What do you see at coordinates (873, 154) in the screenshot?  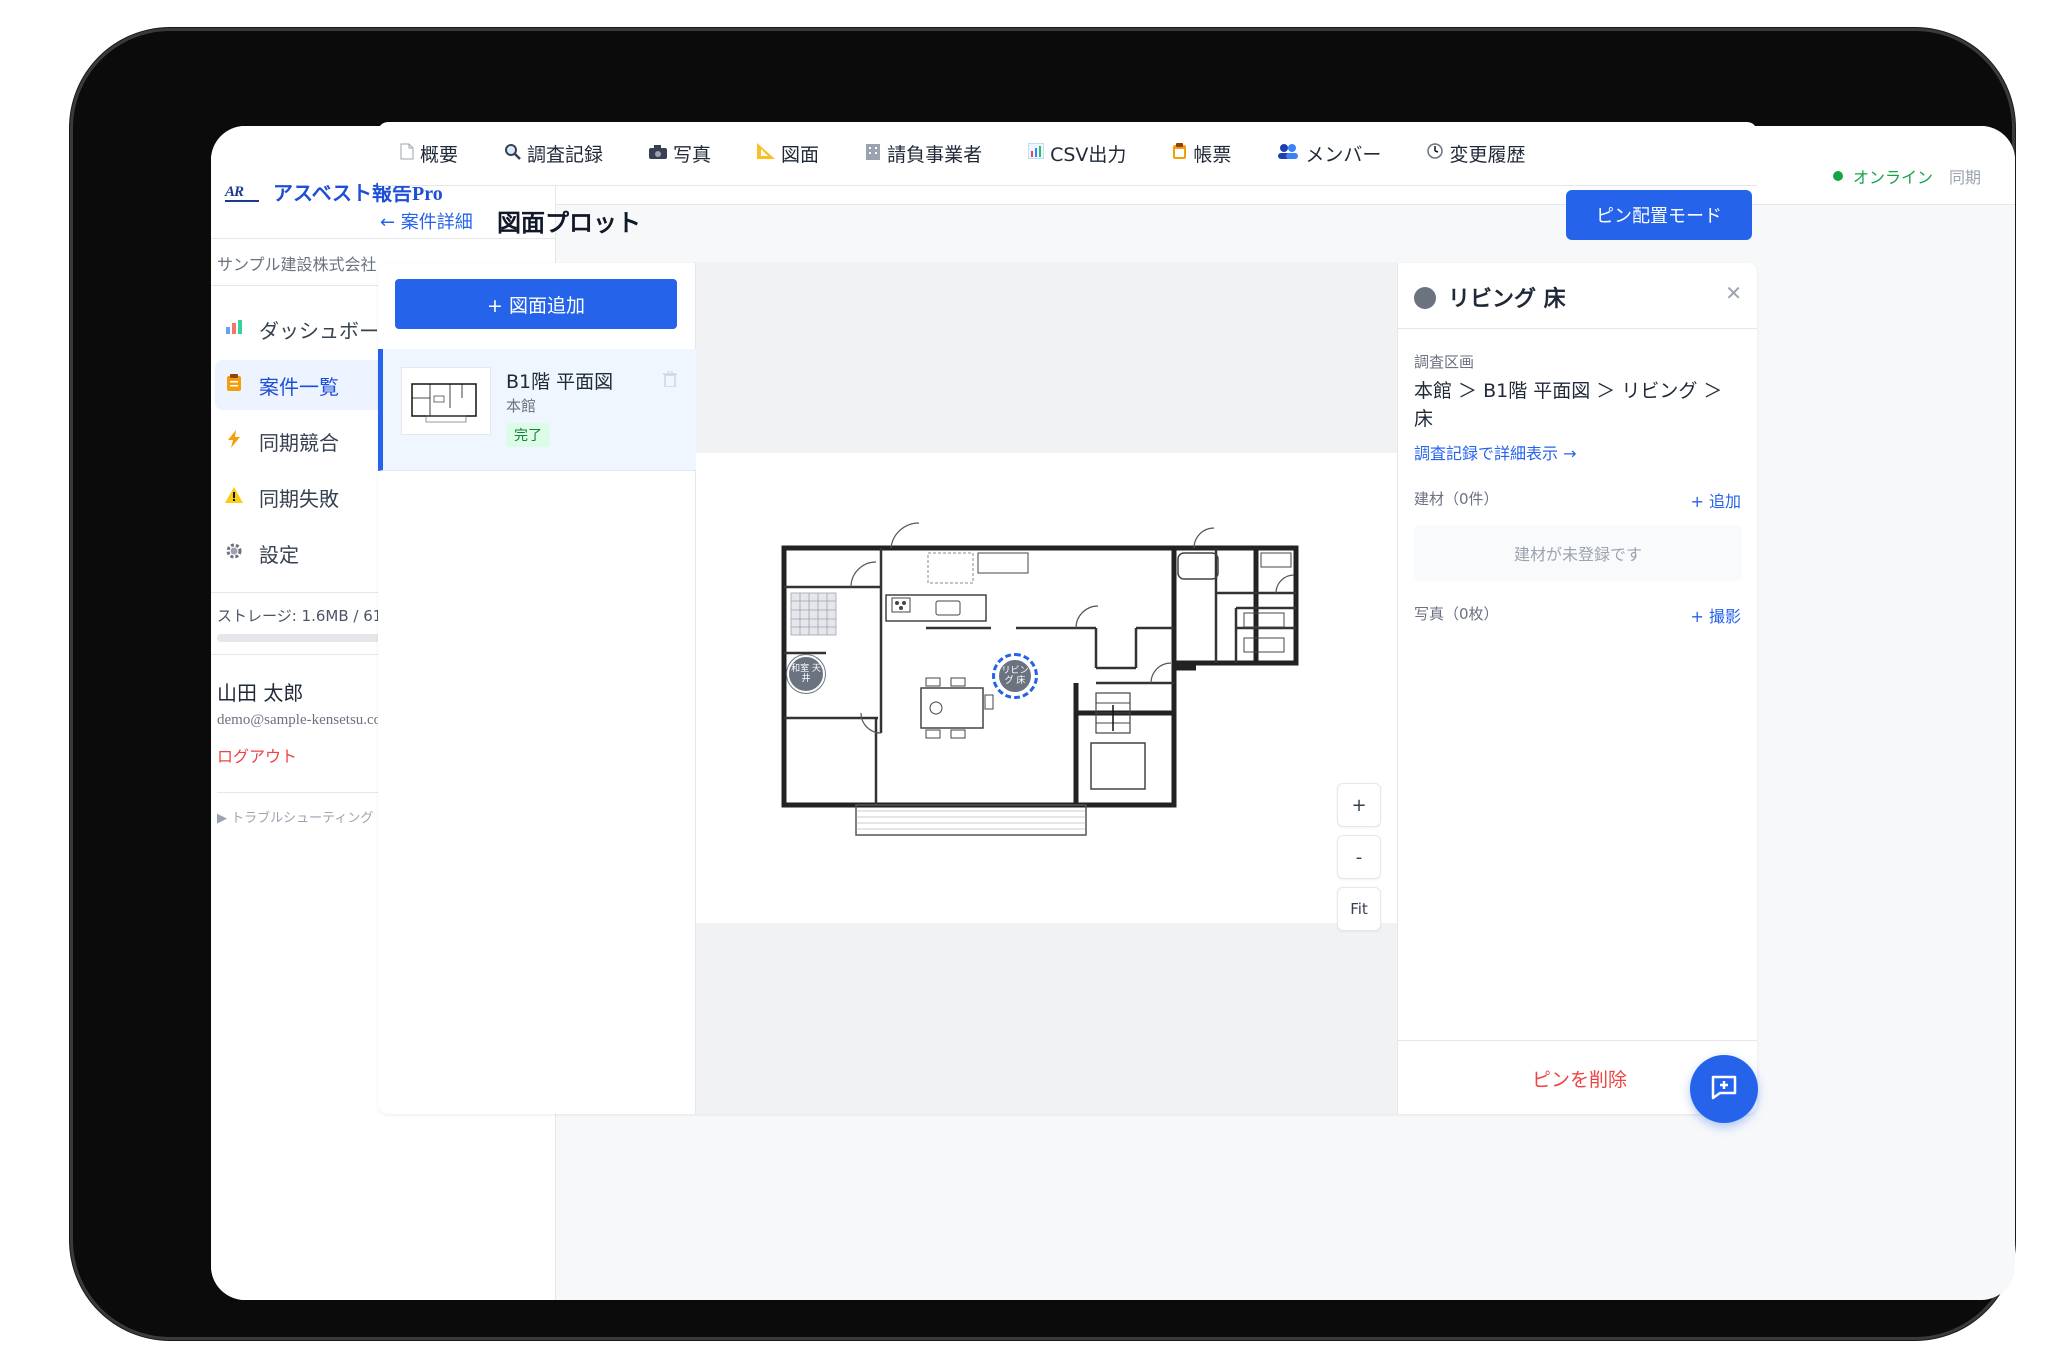 I see `building-icon` at bounding box center [873, 154].